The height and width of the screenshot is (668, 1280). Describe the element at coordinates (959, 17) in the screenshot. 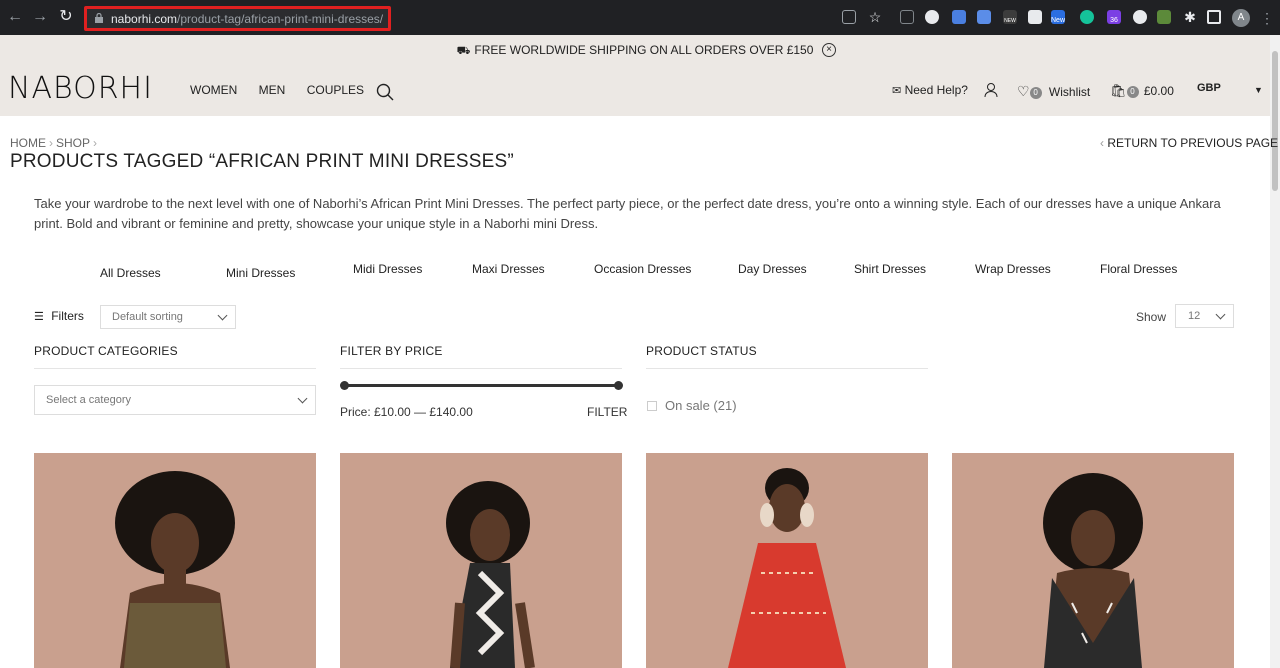

I see `extension-docs-icon` at that location.